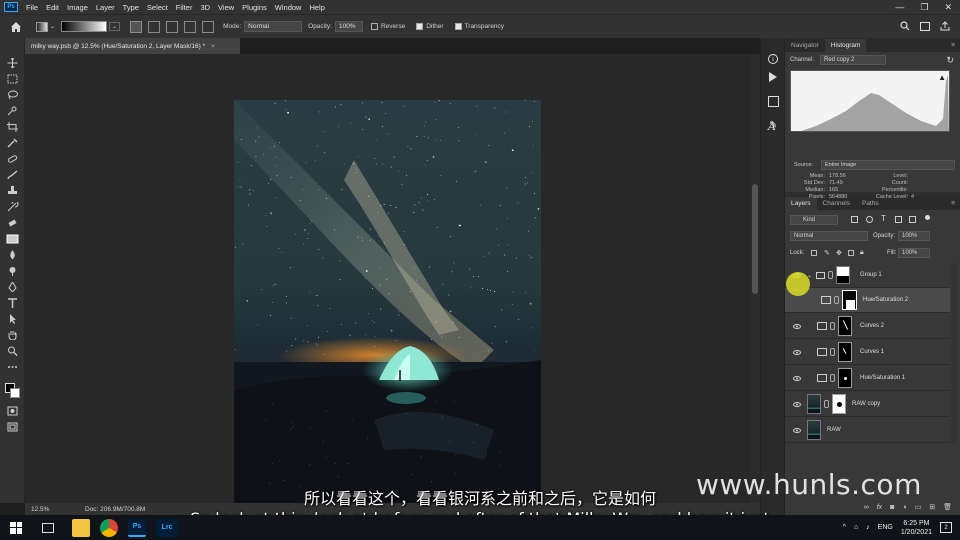 The image size is (960, 540). I want to click on move-tool-icon, so click(12, 63).